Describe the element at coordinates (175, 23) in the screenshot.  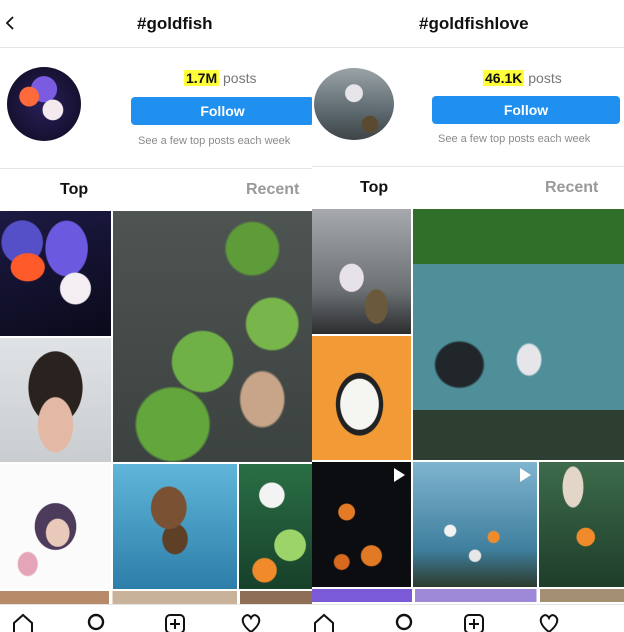
I see `page-title: #goldfish` at that location.